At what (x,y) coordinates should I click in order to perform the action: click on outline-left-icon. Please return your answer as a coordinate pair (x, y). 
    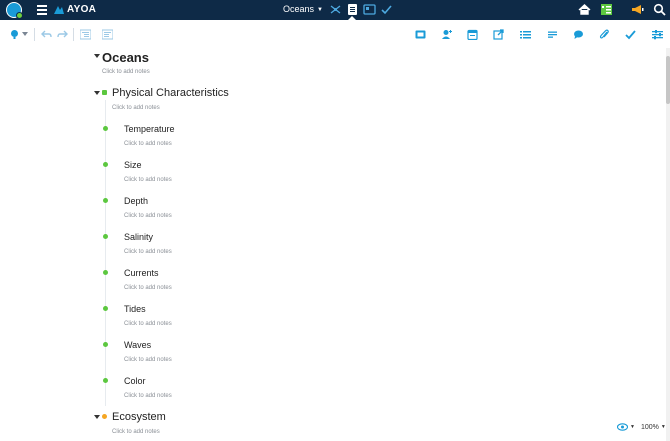
    Looking at the image, I should click on (85, 34).